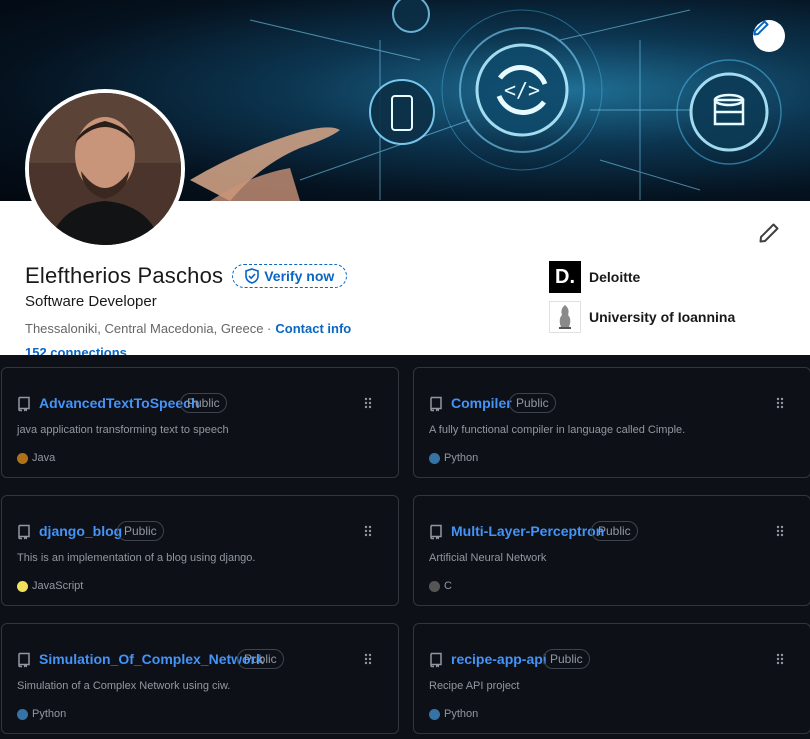  I want to click on edit-banner-button, so click(769, 36).